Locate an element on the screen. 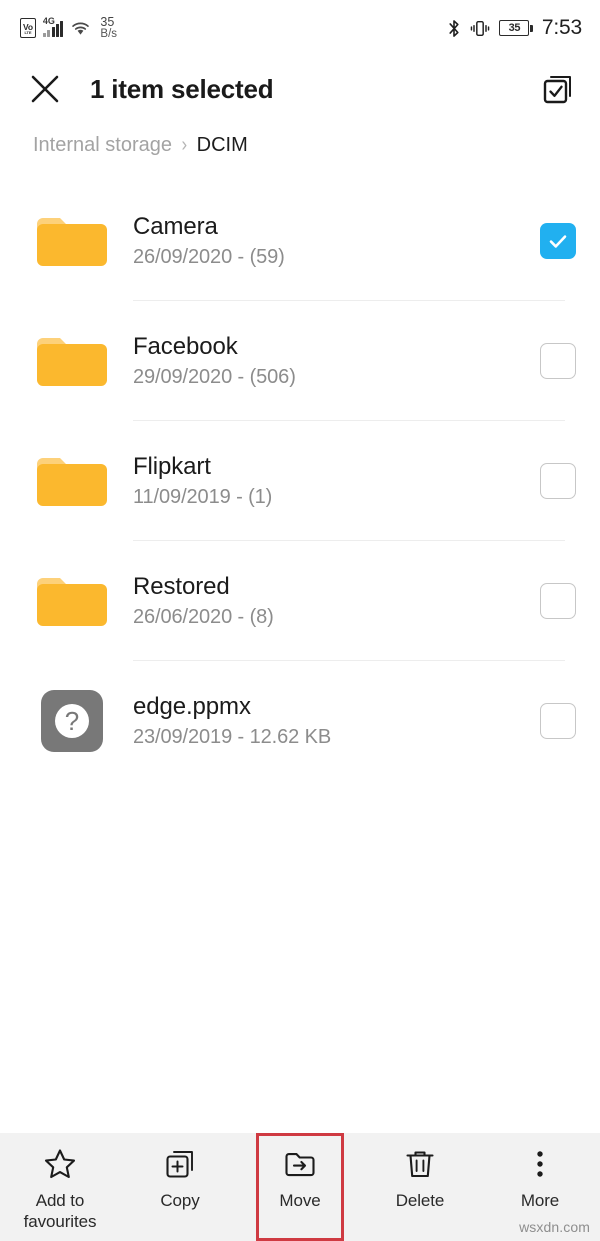 Image resolution: width=600 pixels, height=1241 pixels. toolbar-label-line2: favourites is located at coordinates (60, 1221).